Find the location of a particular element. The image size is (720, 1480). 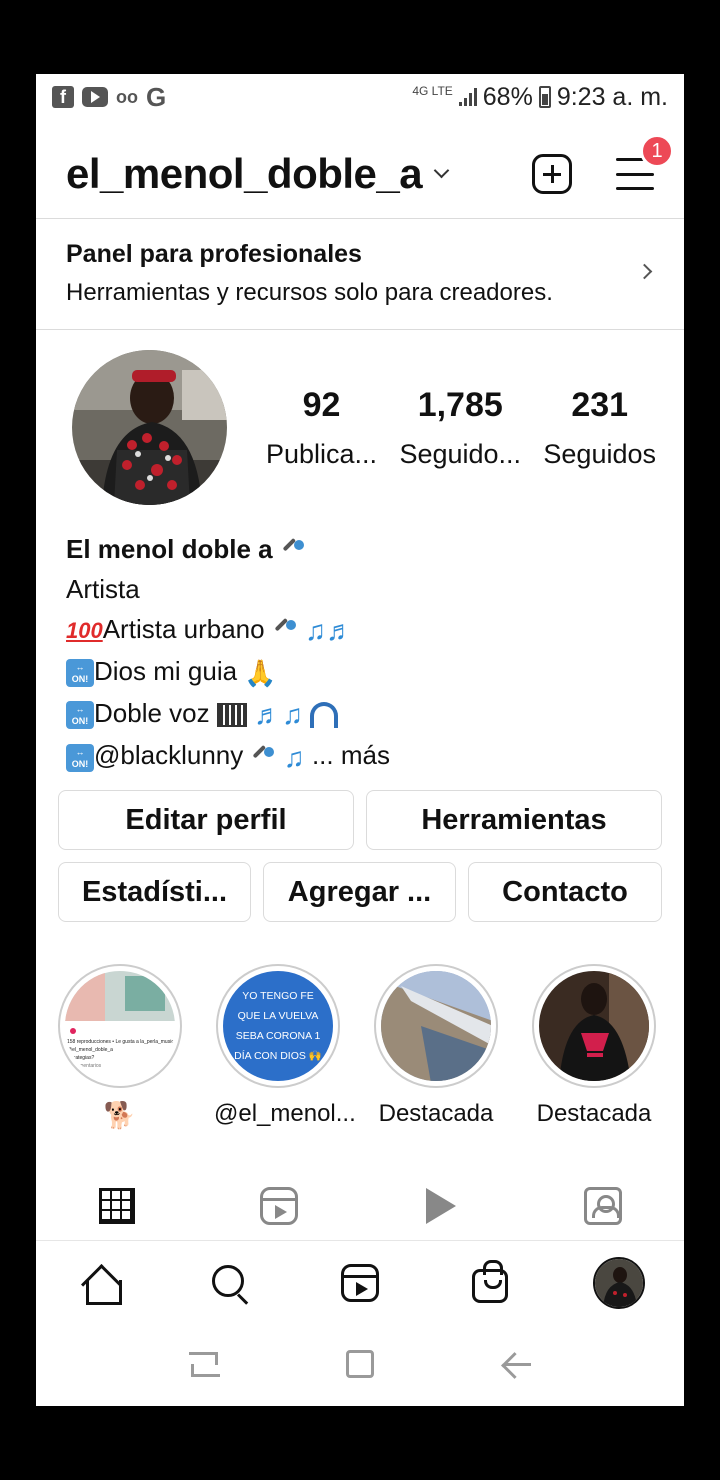

bottom-navigation is located at coordinates (360, 1282).